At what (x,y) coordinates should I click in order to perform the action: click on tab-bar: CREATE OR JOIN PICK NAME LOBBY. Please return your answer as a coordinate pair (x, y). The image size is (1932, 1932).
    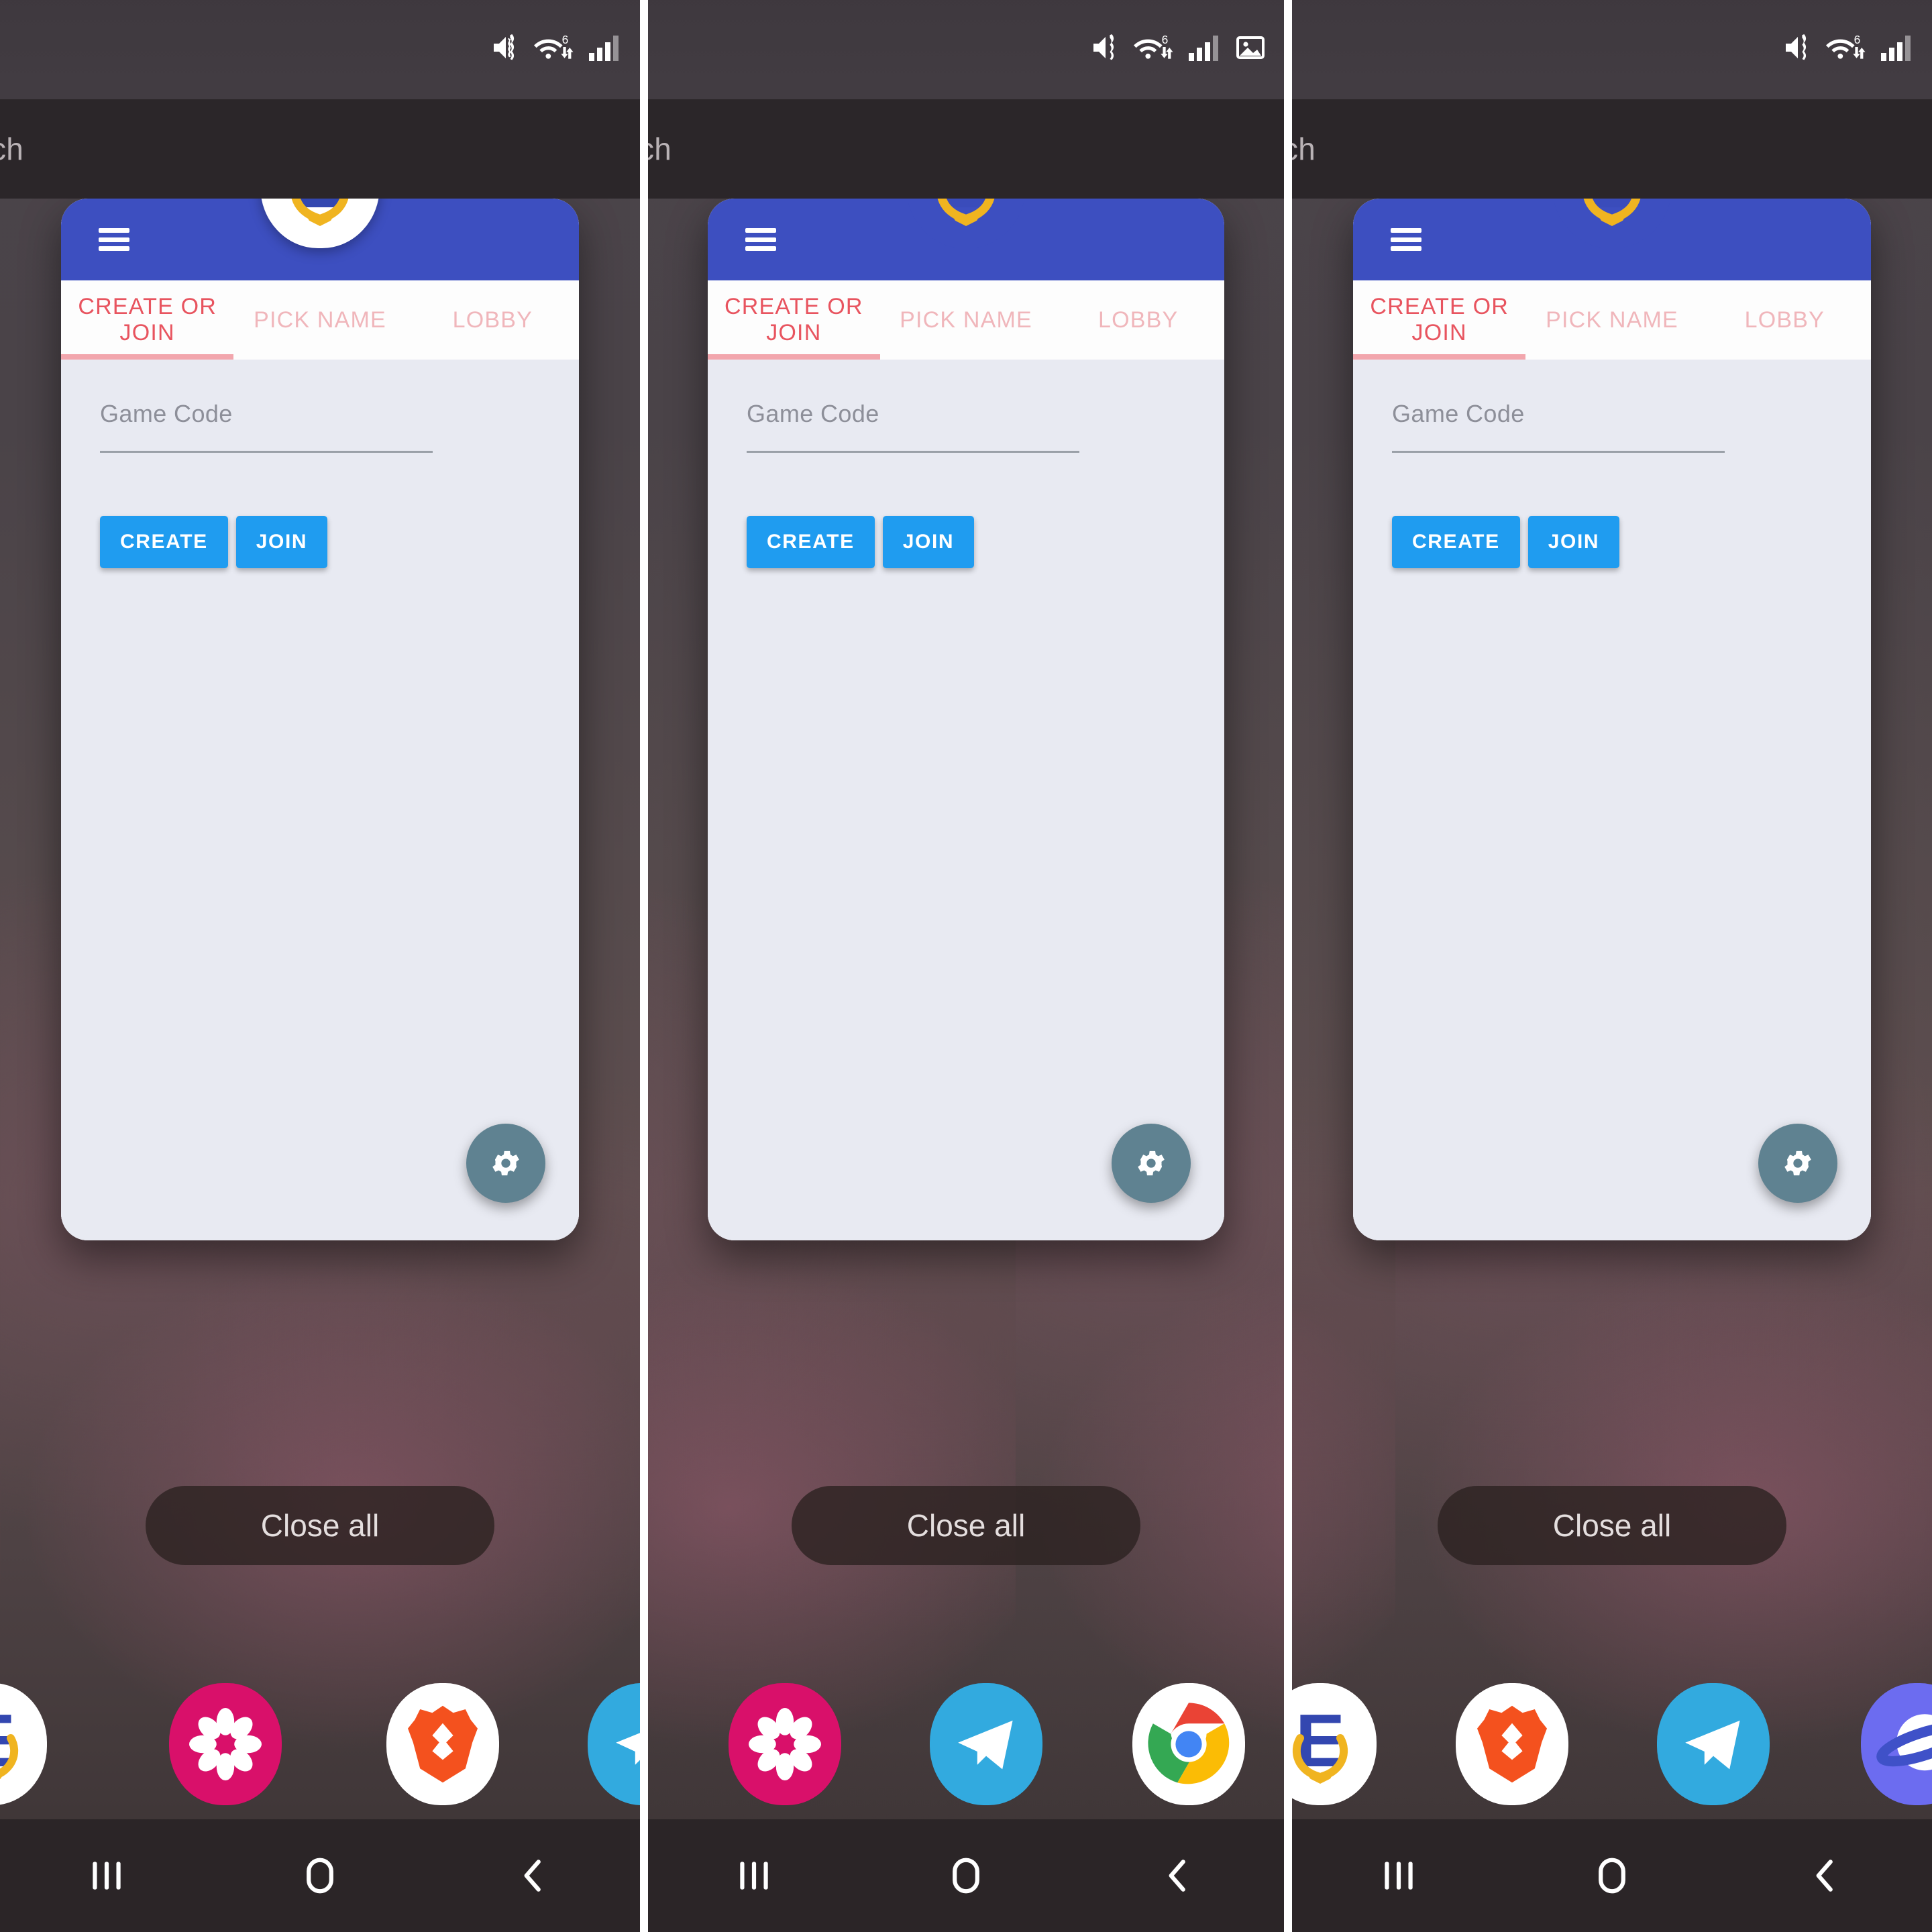
    Looking at the image, I should click on (1612, 320).